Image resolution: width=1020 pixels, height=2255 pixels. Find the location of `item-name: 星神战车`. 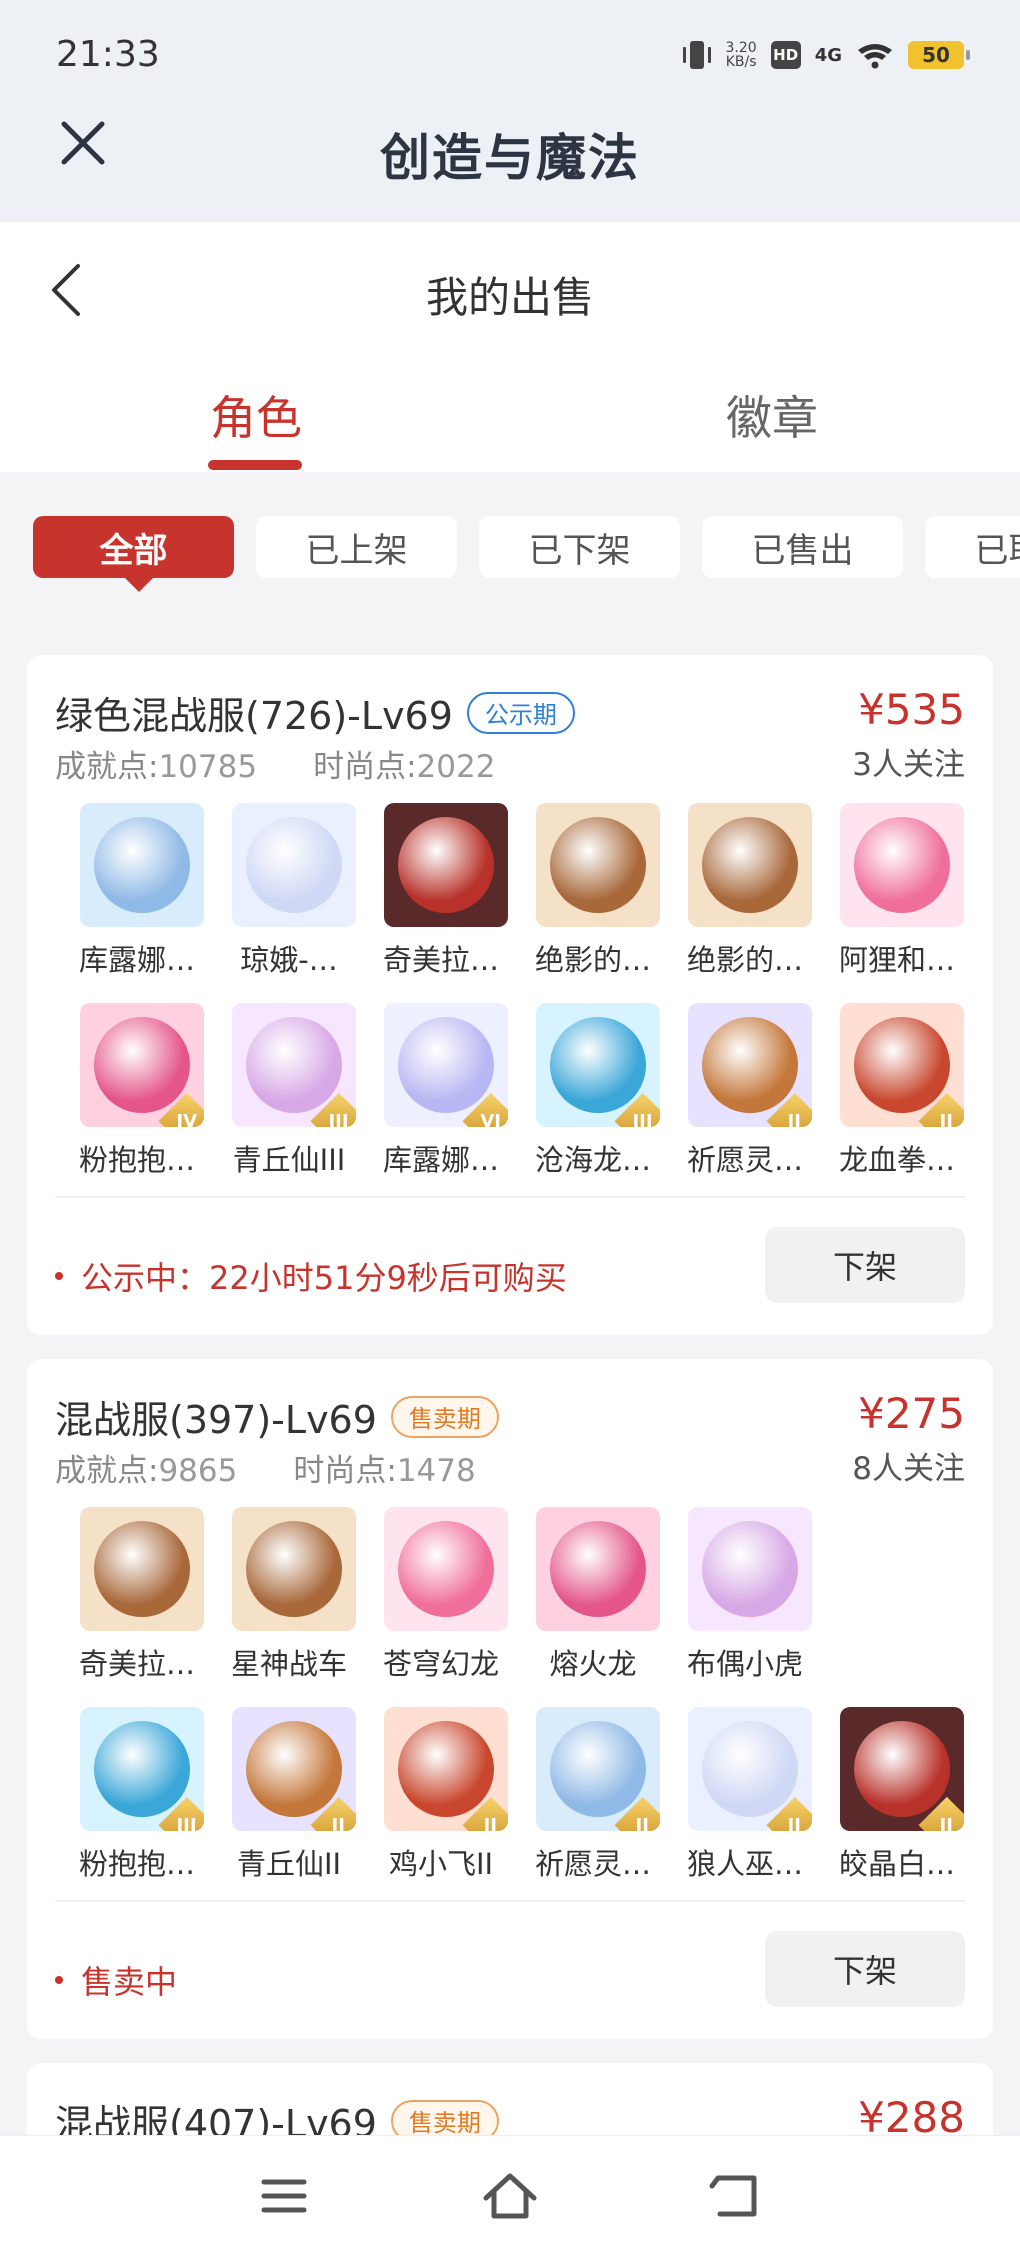

item-name: 星神战车 is located at coordinates (288, 1664).